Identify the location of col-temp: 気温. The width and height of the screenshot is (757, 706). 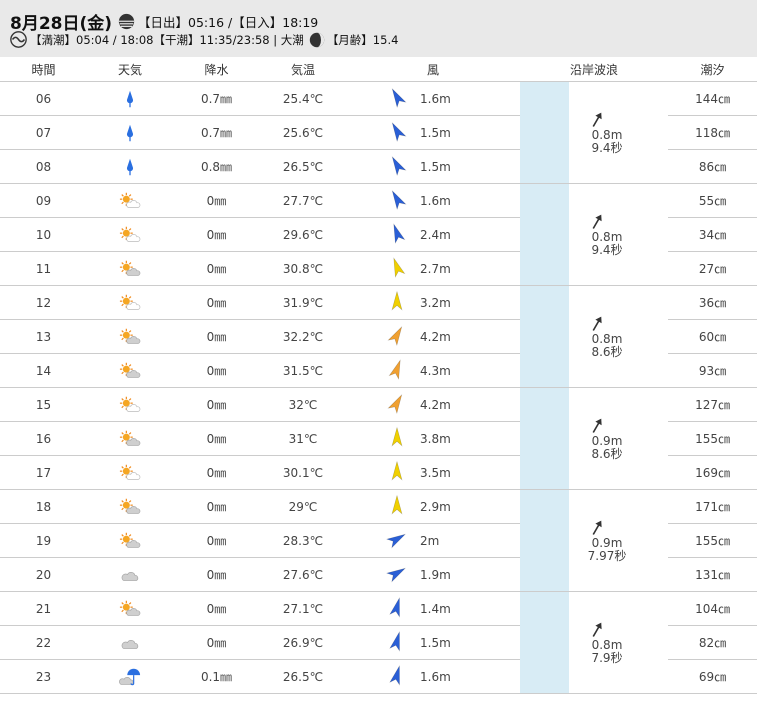
(303, 69).